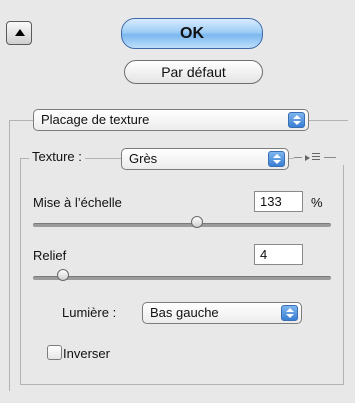 The height and width of the screenshot is (403, 355). Describe the element at coordinates (182, 278) in the screenshot. I see `relief-slider-track` at that location.